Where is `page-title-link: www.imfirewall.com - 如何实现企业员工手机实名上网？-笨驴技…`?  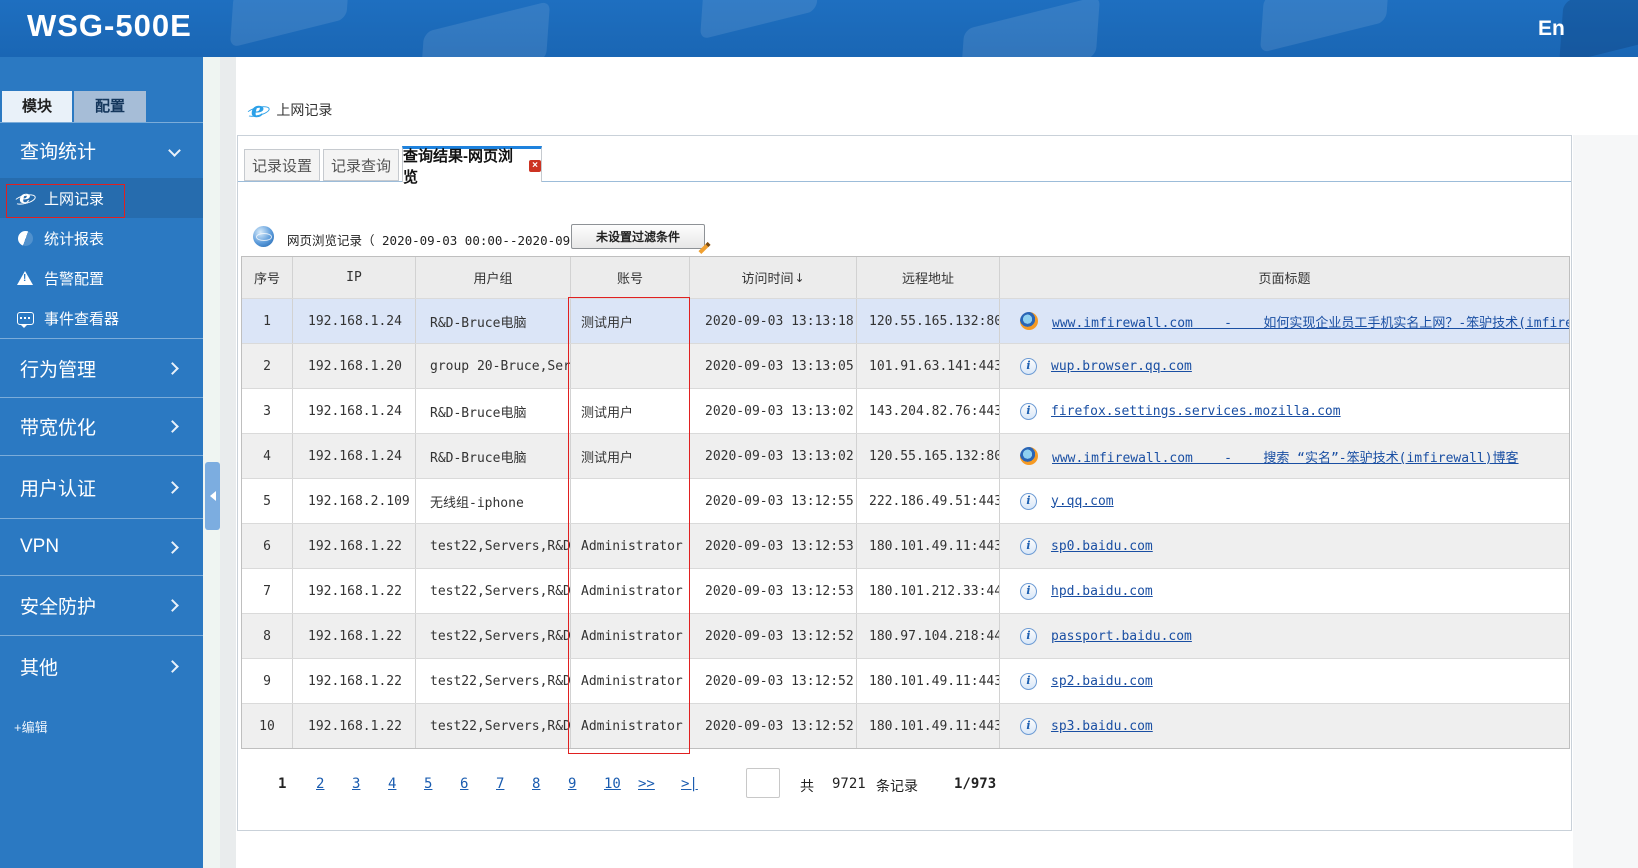
page-title-link: www.imfirewall.com - 如何实现企业员工手机实名上网？-笨驴技… is located at coordinates (1310, 321).